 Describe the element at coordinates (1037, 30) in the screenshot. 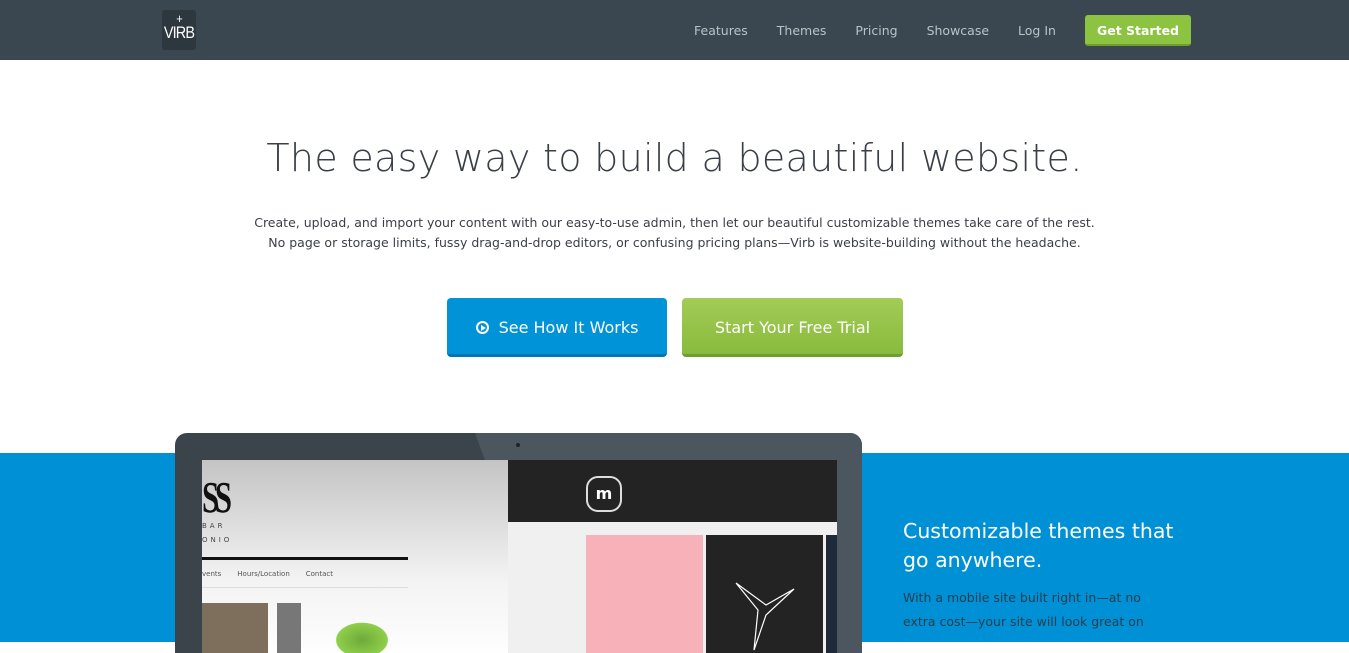

I see `nav-login: Log In` at that location.